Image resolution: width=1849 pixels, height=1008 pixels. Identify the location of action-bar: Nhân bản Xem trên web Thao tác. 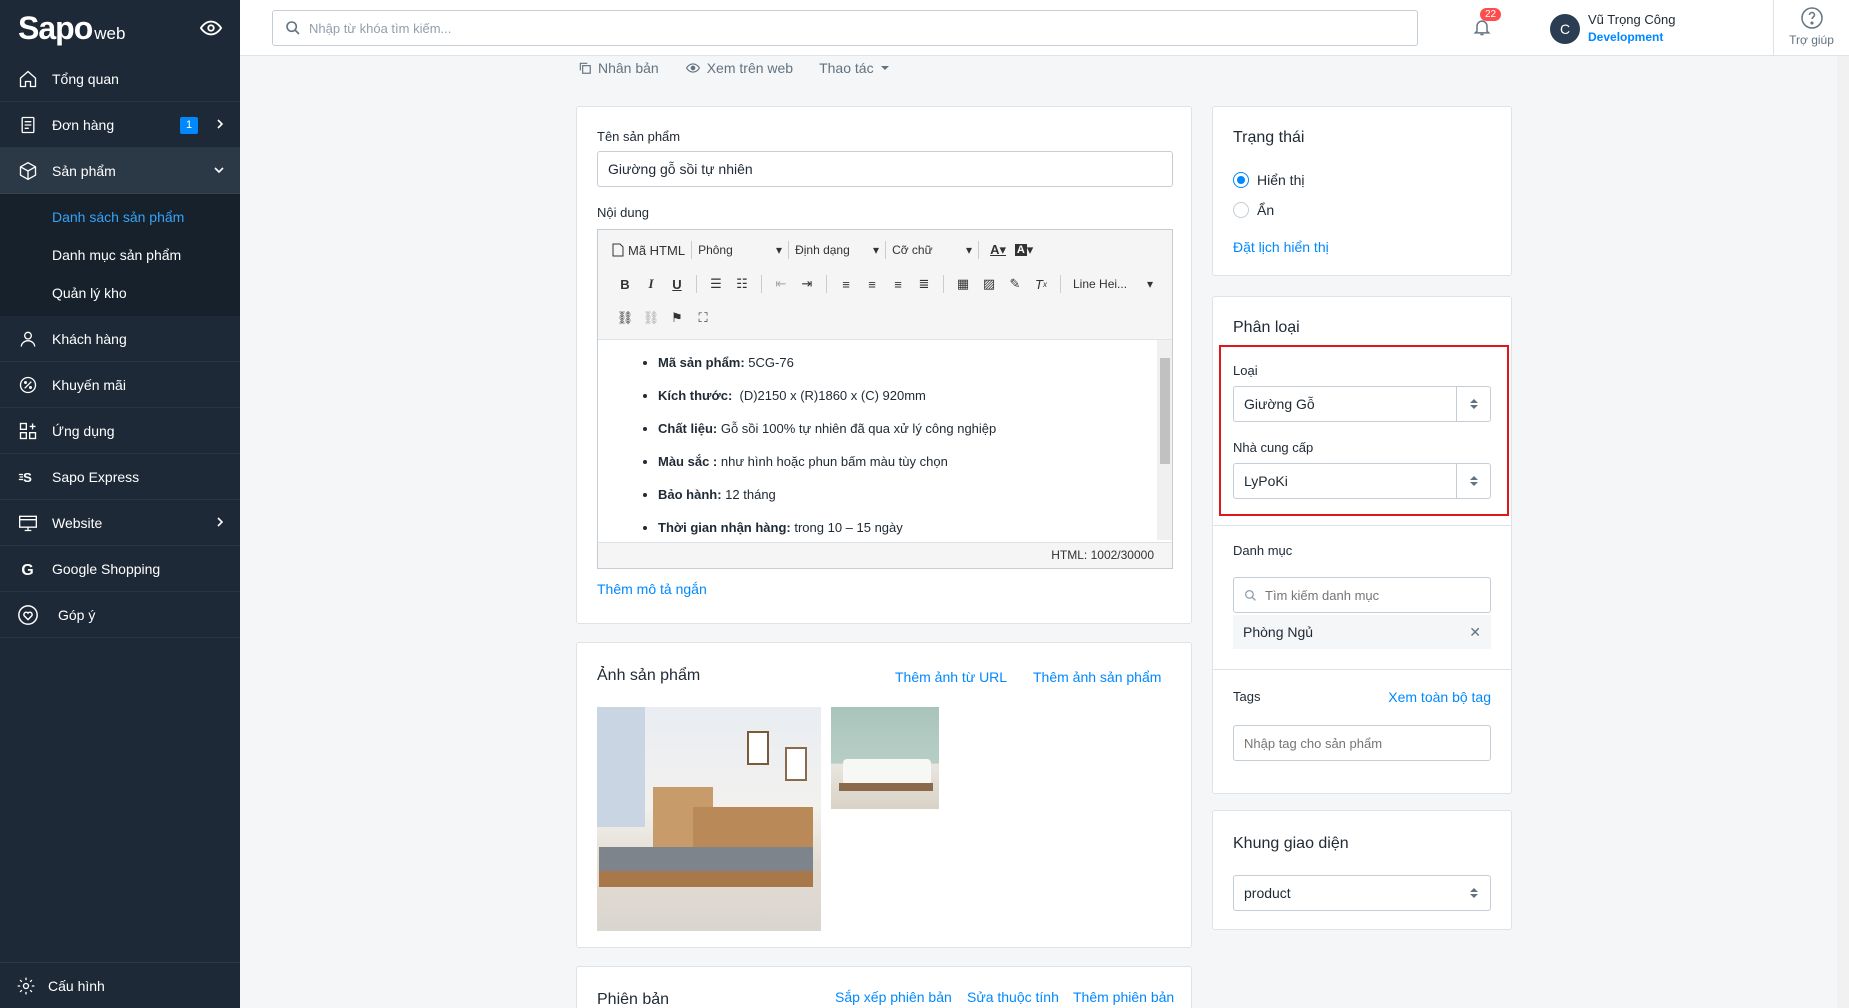
(734, 68).